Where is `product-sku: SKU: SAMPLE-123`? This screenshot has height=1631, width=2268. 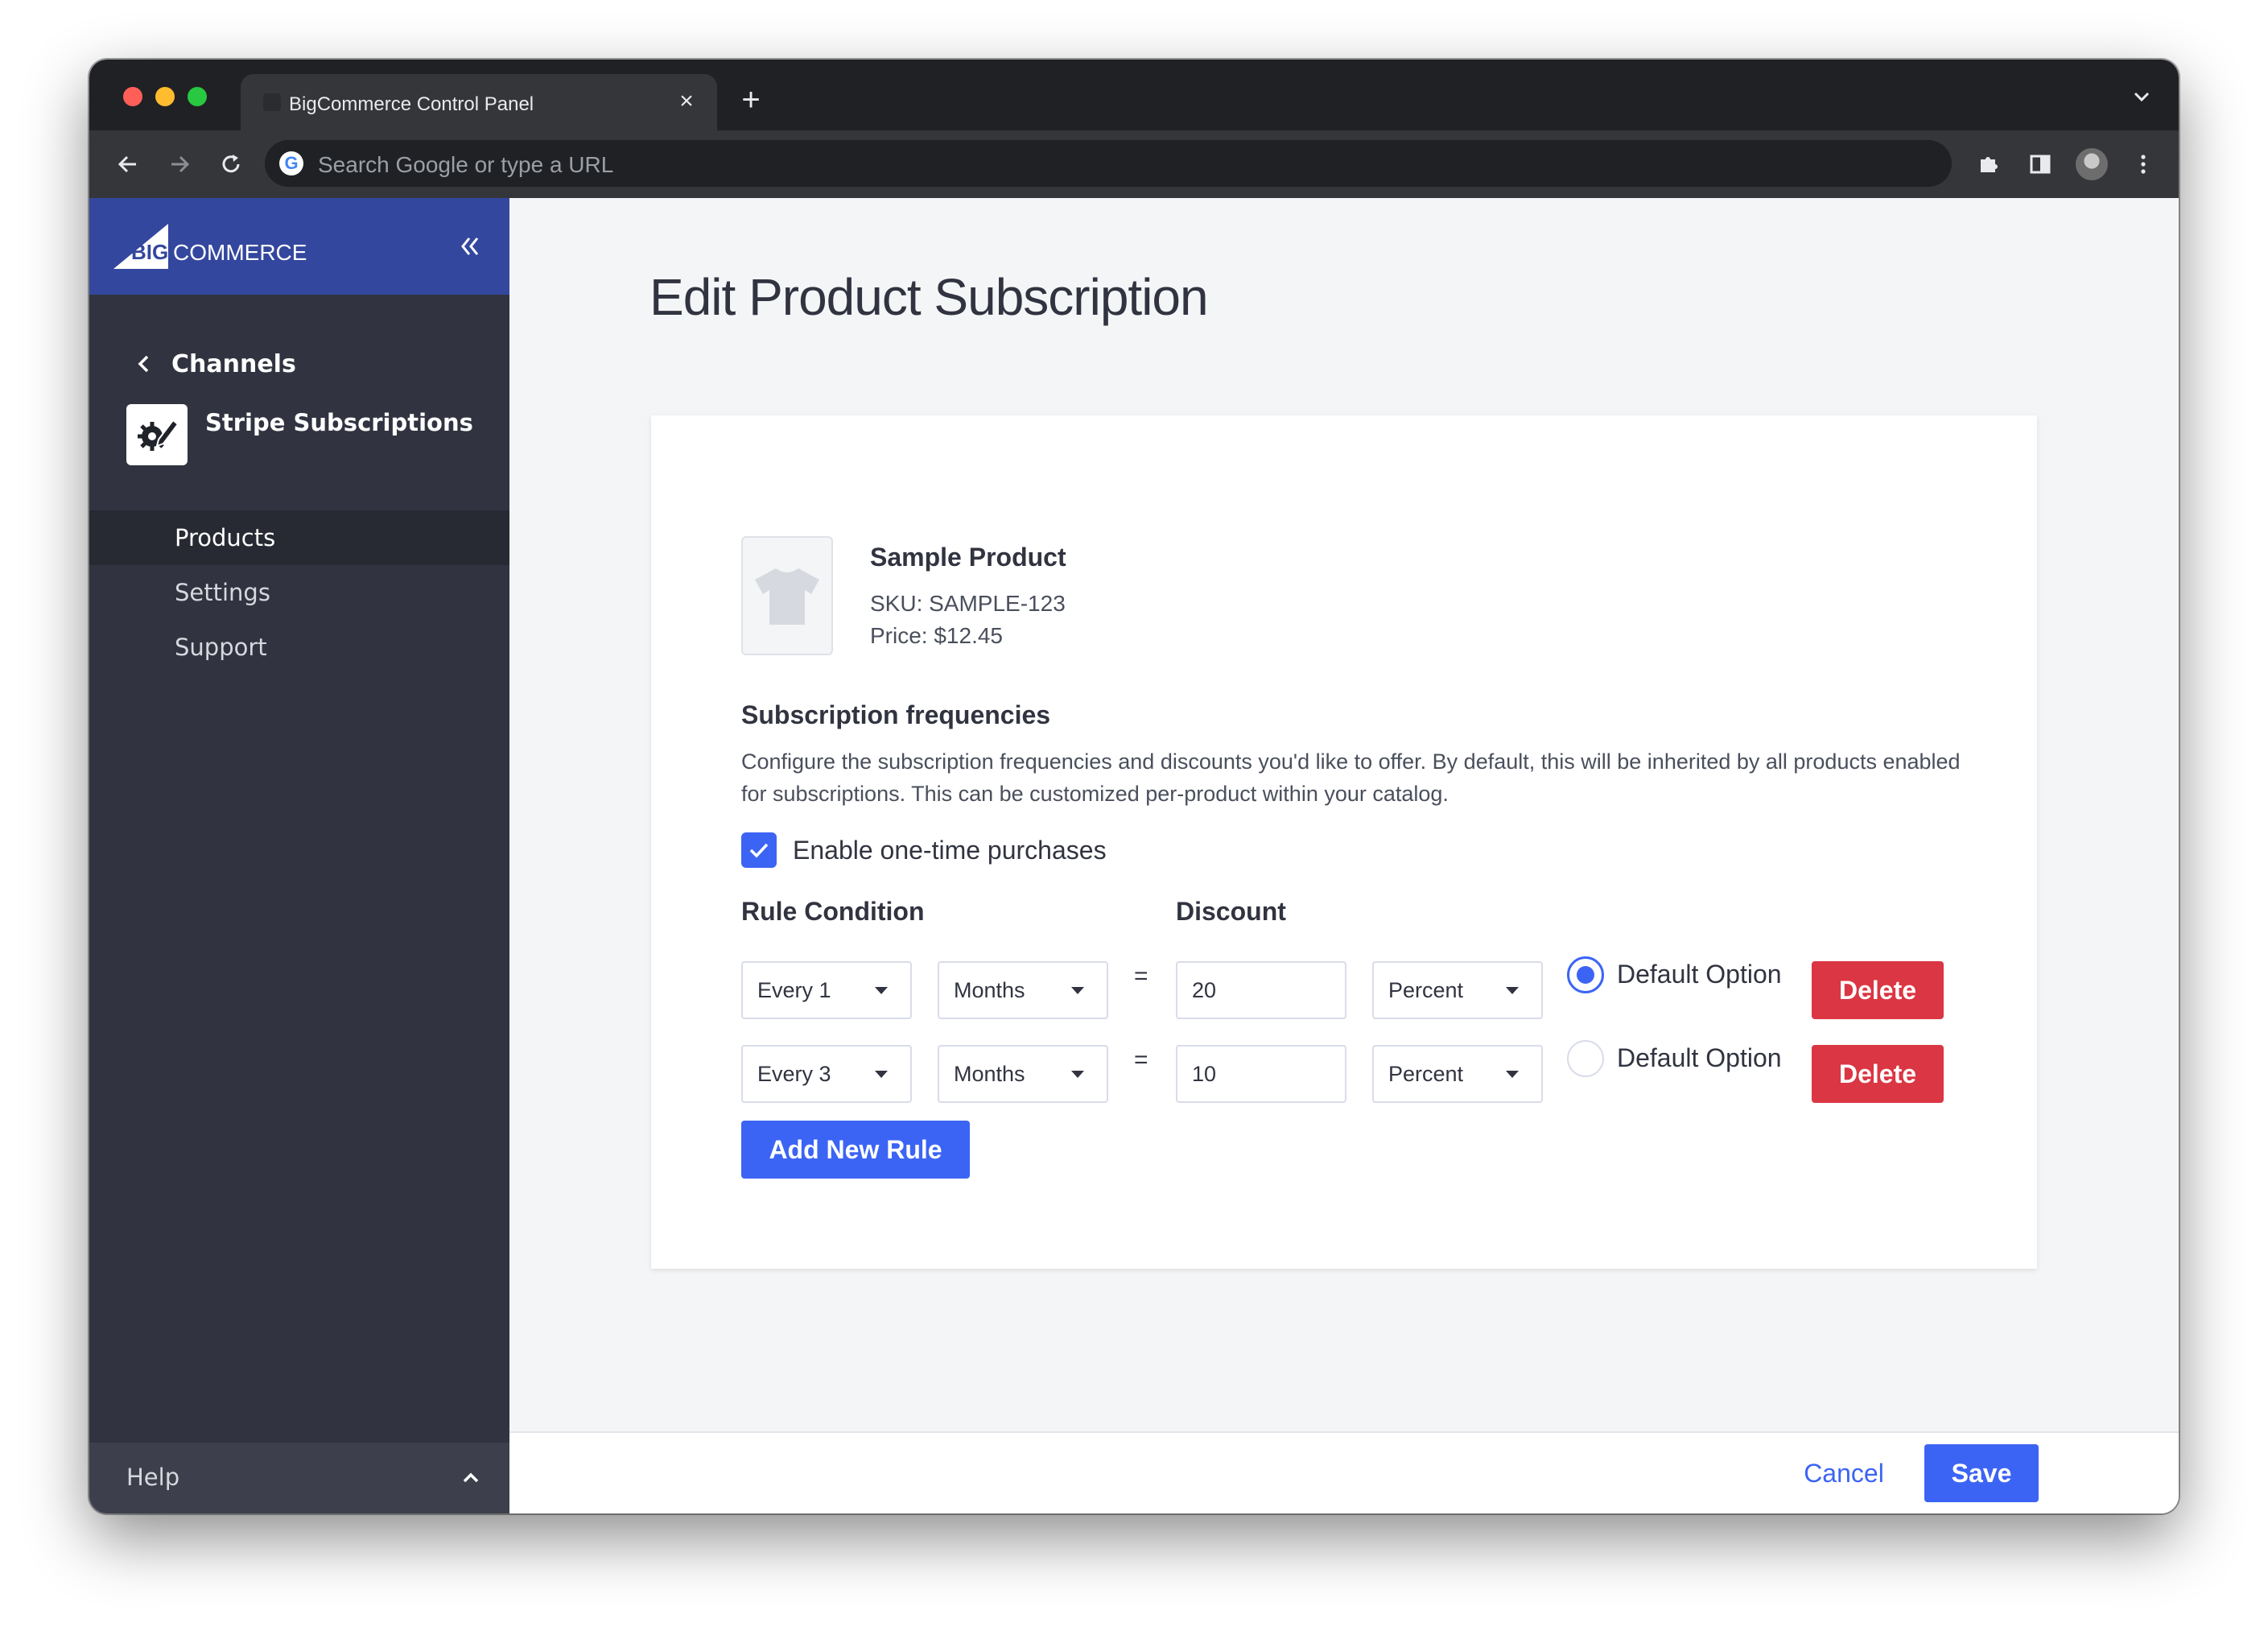 product-sku: SKU: SAMPLE-123 is located at coordinates (968, 603).